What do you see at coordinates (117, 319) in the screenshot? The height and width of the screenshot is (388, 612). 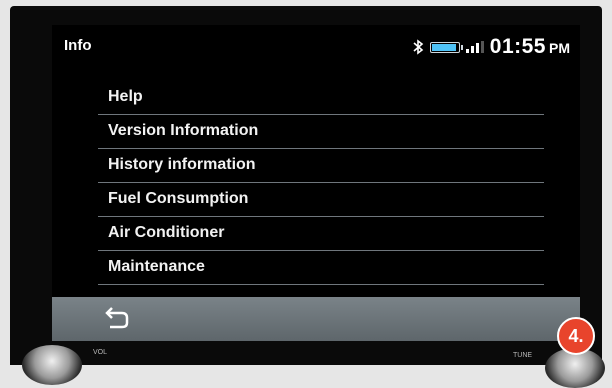 I see `back-button` at bounding box center [117, 319].